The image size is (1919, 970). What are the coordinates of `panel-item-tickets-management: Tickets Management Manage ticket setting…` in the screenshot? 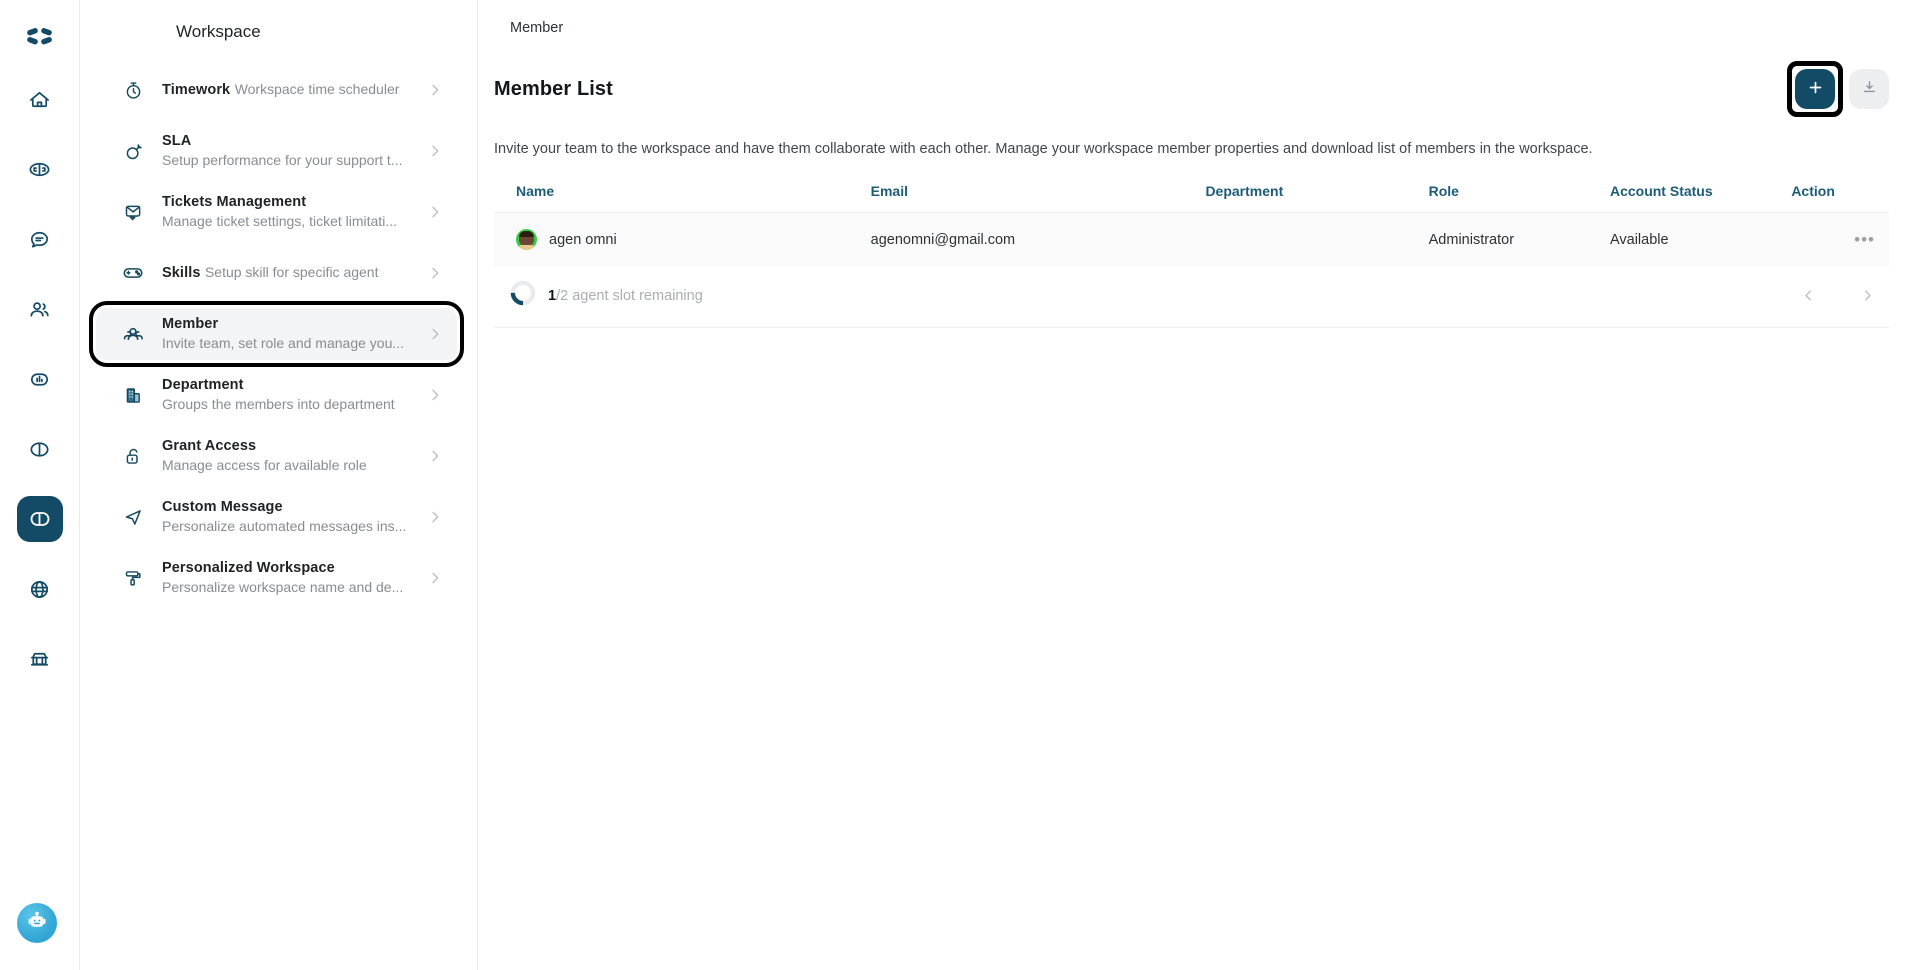 It's located at (276, 212).